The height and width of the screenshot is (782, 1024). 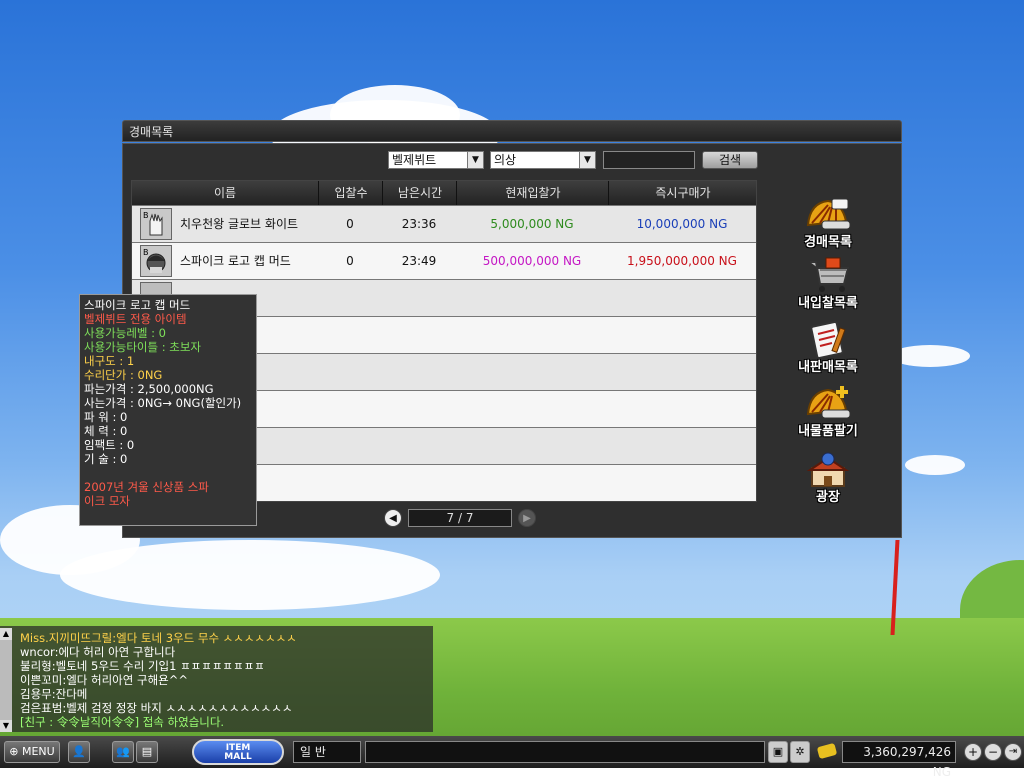 I want to click on tooltip-durability: 내구도 : 1, so click(x=109, y=361).